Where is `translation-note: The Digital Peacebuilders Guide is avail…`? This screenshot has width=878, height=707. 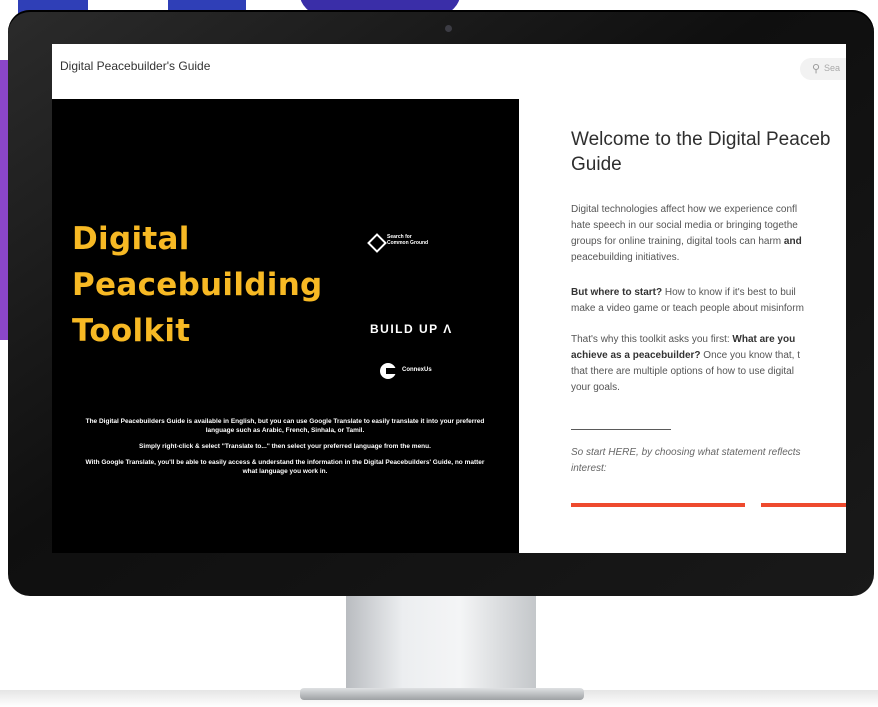 translation-note: The Digital Peacebuilders Guide is avail… is located at coordinates (285, 426).